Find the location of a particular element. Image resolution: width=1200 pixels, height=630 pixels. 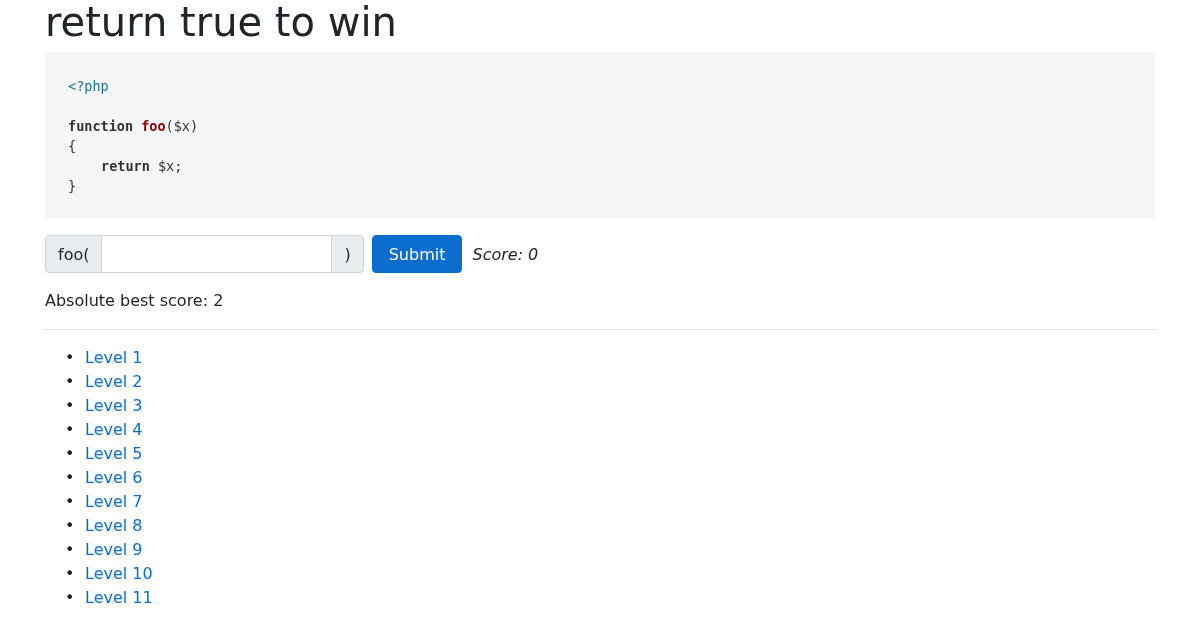

level-link: Level 11 is located at coordinates (119, 598).